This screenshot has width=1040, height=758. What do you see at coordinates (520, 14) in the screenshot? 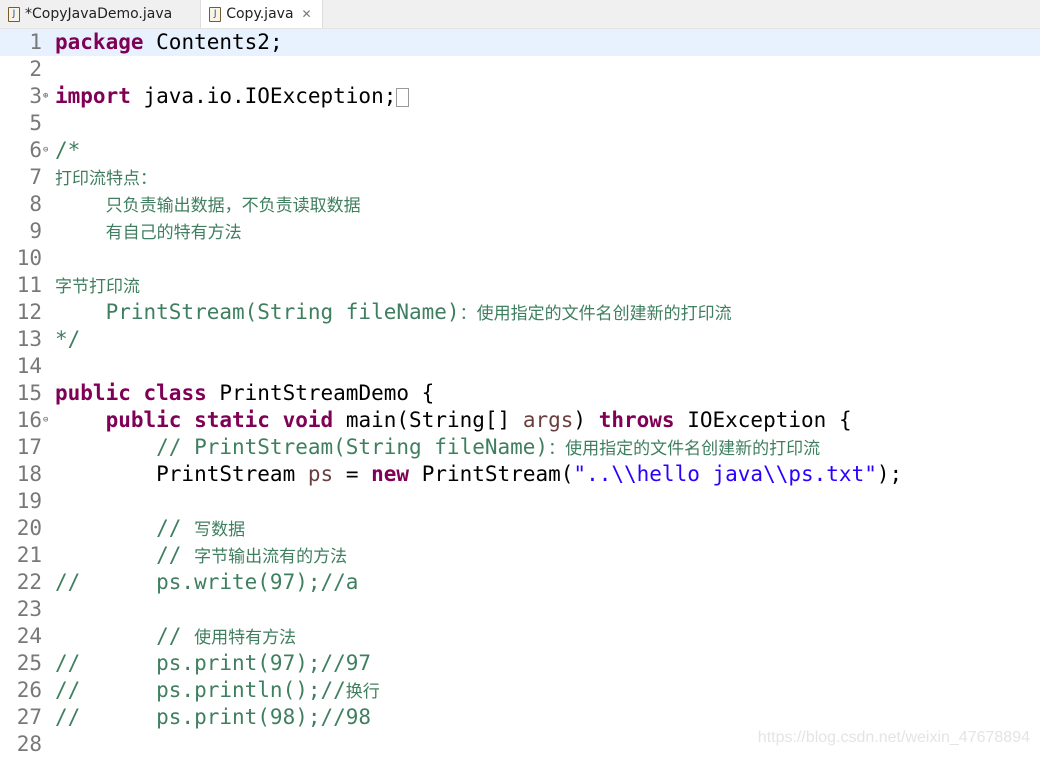
I see `editor-tab-bar: J *CopyJavaDemo.java J Copy.java ✕` at bounding box center [520, 14].